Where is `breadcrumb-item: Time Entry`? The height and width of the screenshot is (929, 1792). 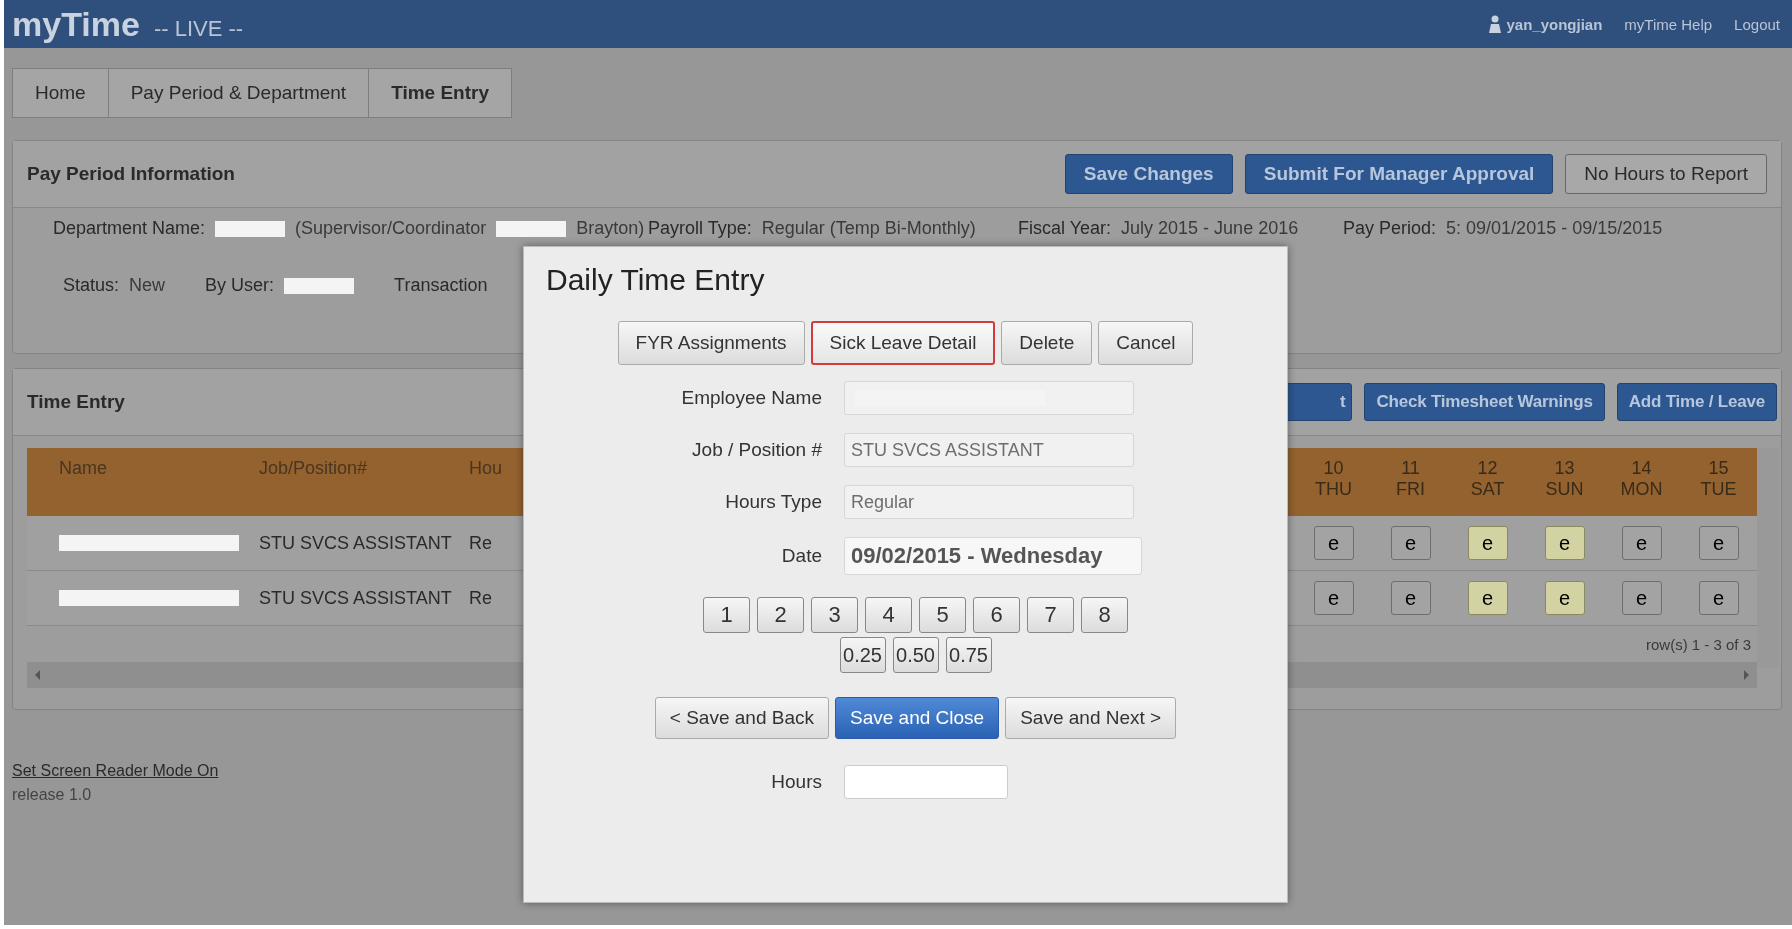
breadcrumb-item: Time Entry is located at coordinates (440, 93).